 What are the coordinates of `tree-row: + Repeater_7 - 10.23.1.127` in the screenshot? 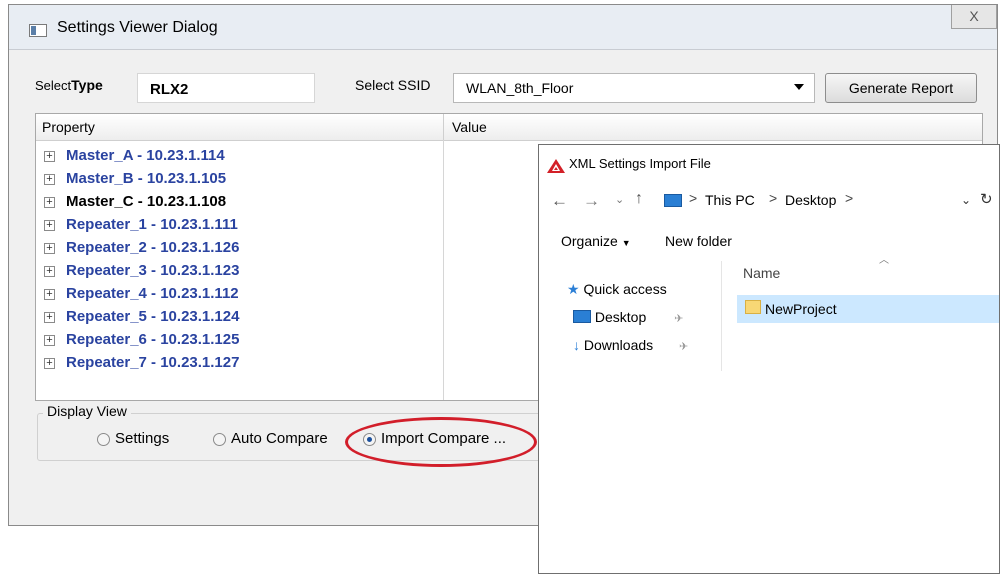 It's located at (283, 363).